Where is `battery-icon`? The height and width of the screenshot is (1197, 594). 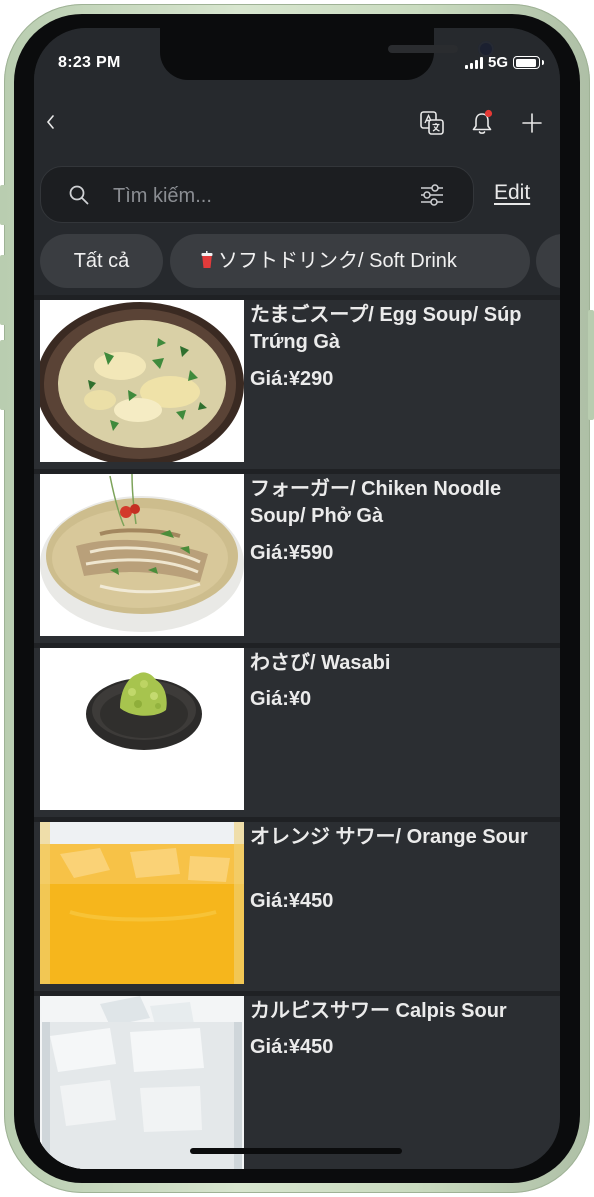 battery-icon is located at coordinates (528, 62).